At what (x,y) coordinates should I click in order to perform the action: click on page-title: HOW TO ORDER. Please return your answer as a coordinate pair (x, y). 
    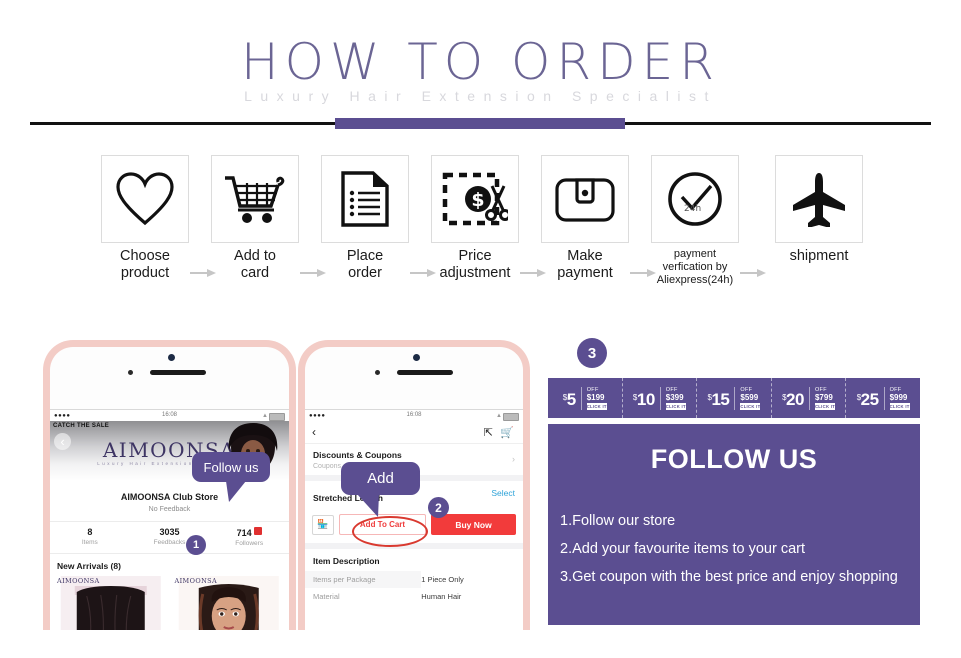
    Looking at the image, I should click on (480, 62).